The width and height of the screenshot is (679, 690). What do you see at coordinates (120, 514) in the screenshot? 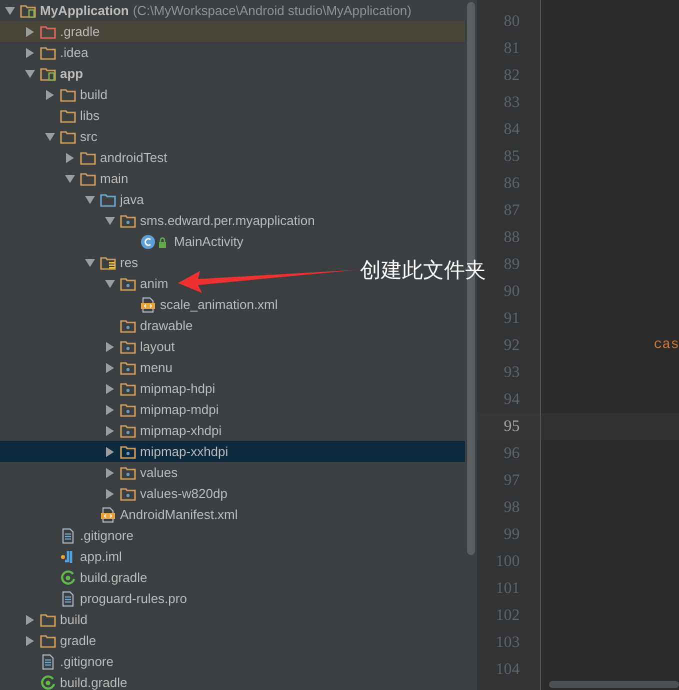
I see `tree-item: AndroidManifest.xml` at bounding box center [120, 514].